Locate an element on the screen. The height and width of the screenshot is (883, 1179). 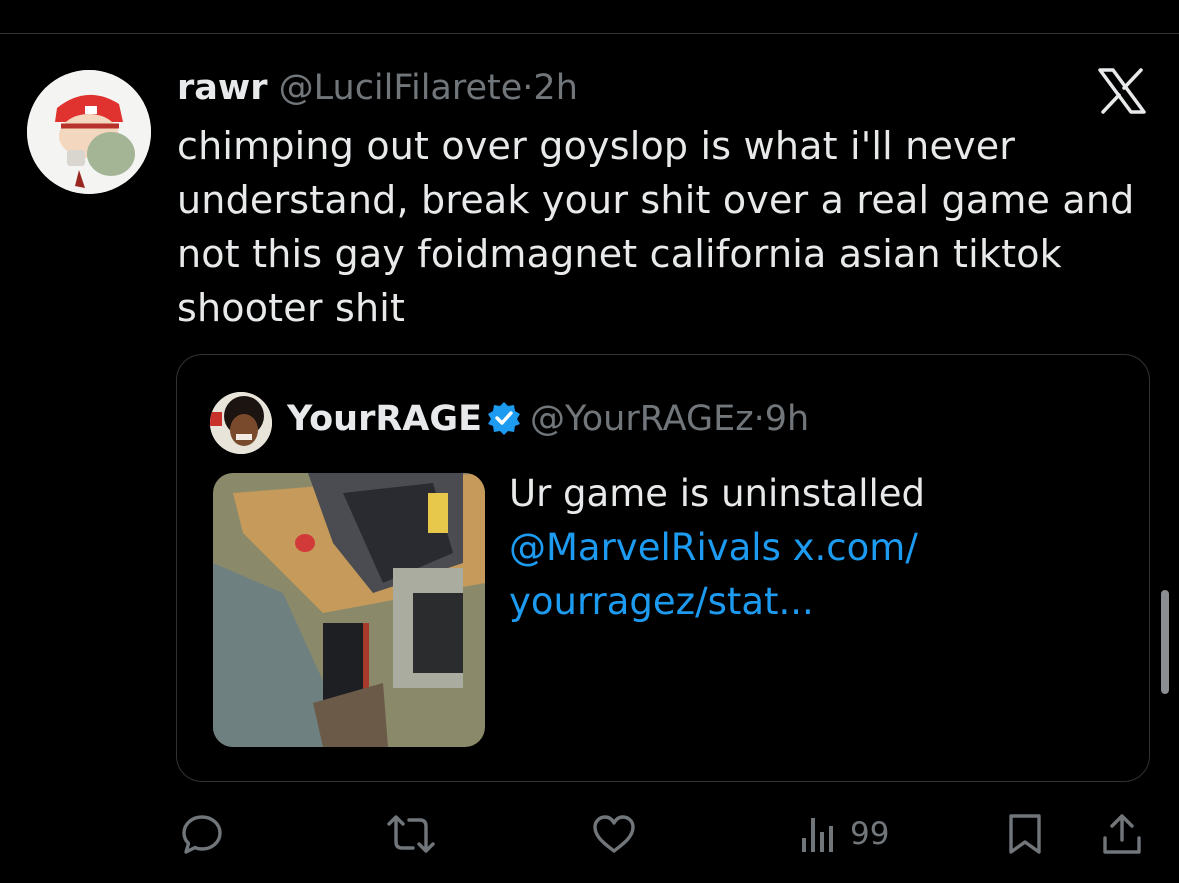
bookmark-button is located at coordinates (1025, 834).